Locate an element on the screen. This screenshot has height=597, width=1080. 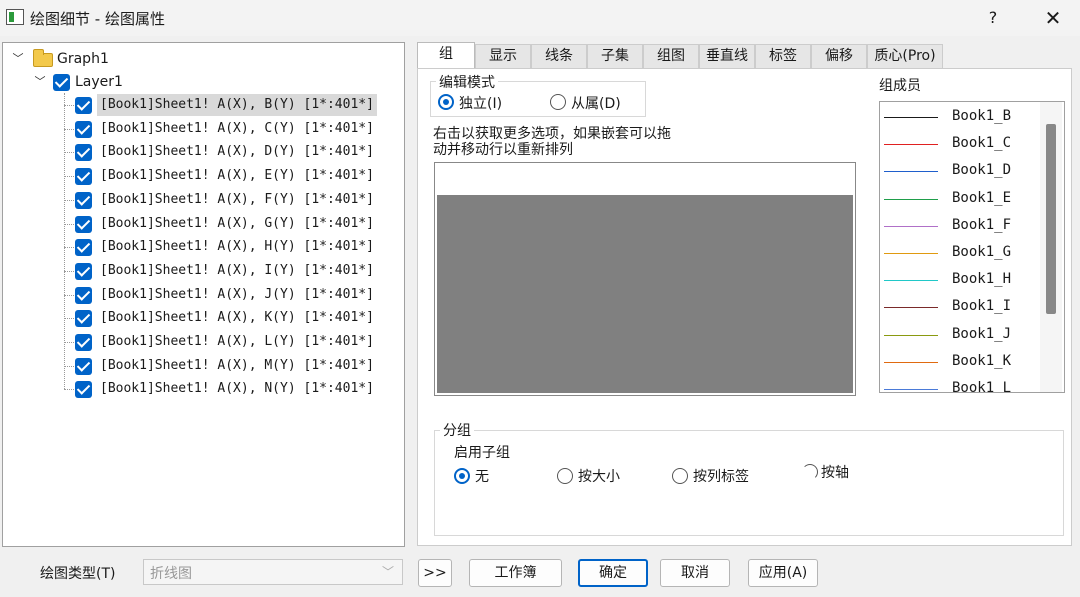
apply-button: 应用(A) is located at coordinates (783, 573).